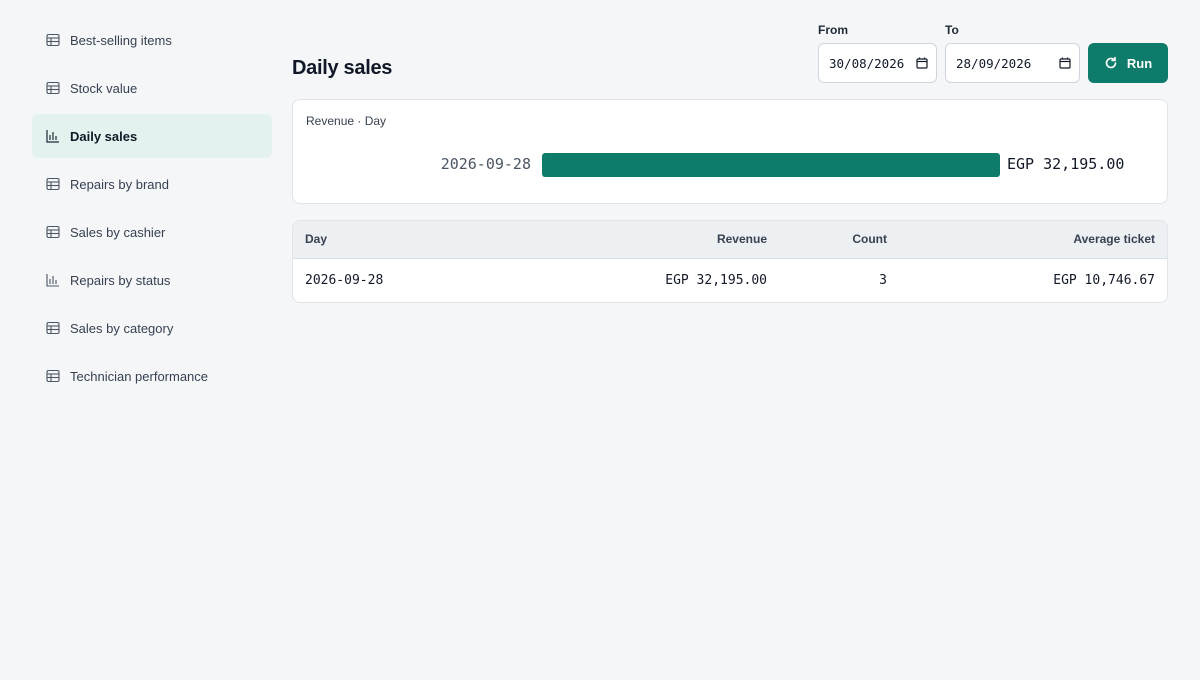 The image size is (1200, 680). Describe the element at coordinates (118, 232) in the screenshot. I see `sidebar-item-label: Sales by cashier` at that location.